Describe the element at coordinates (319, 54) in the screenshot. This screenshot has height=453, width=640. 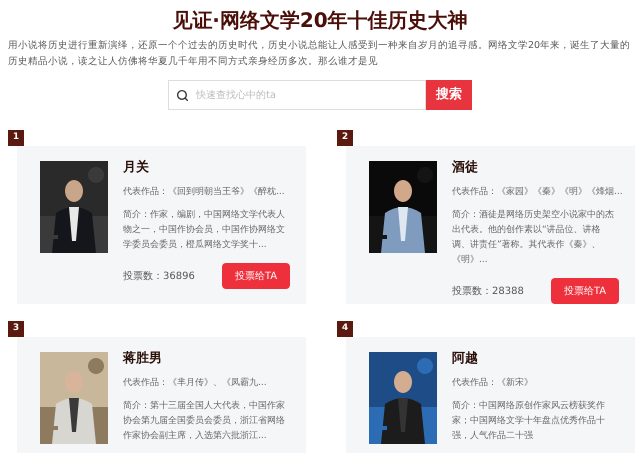
I see `intro-text: 用小说将历史进行重新演绎，还原一个个过去的历史时代，历史小说总能让人感受到一种来自岁月的追寻感。网络文学20年来，诞生了大量的历史精品小说，读之让人仿佛将华夏几千年用不同方式亲身经历多次。那么谁才是见` at that location.